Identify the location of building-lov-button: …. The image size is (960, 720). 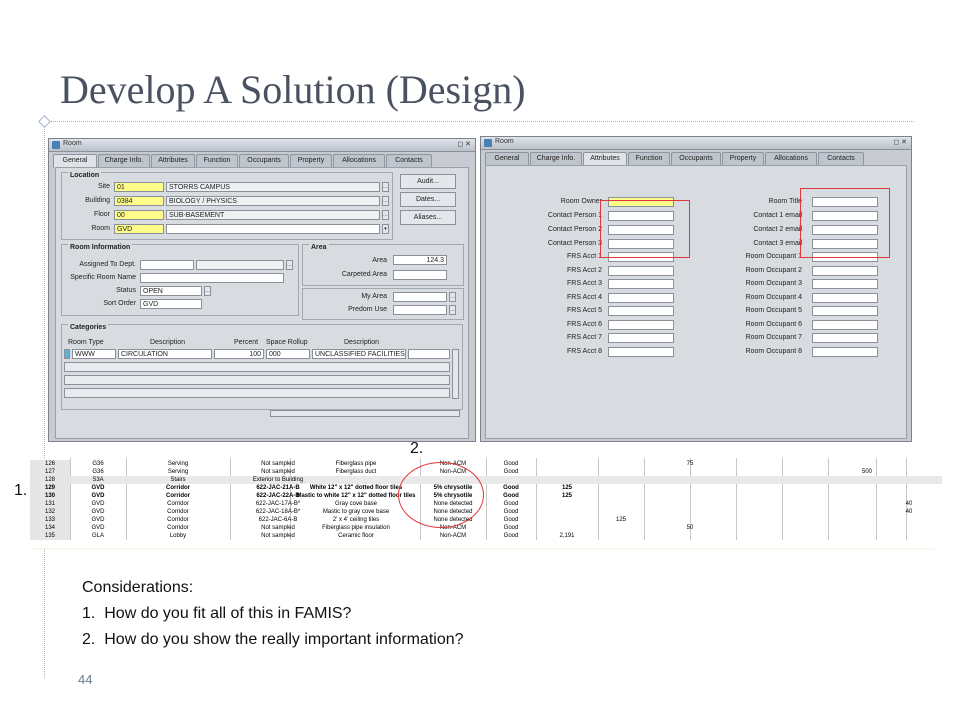
(385, 201).